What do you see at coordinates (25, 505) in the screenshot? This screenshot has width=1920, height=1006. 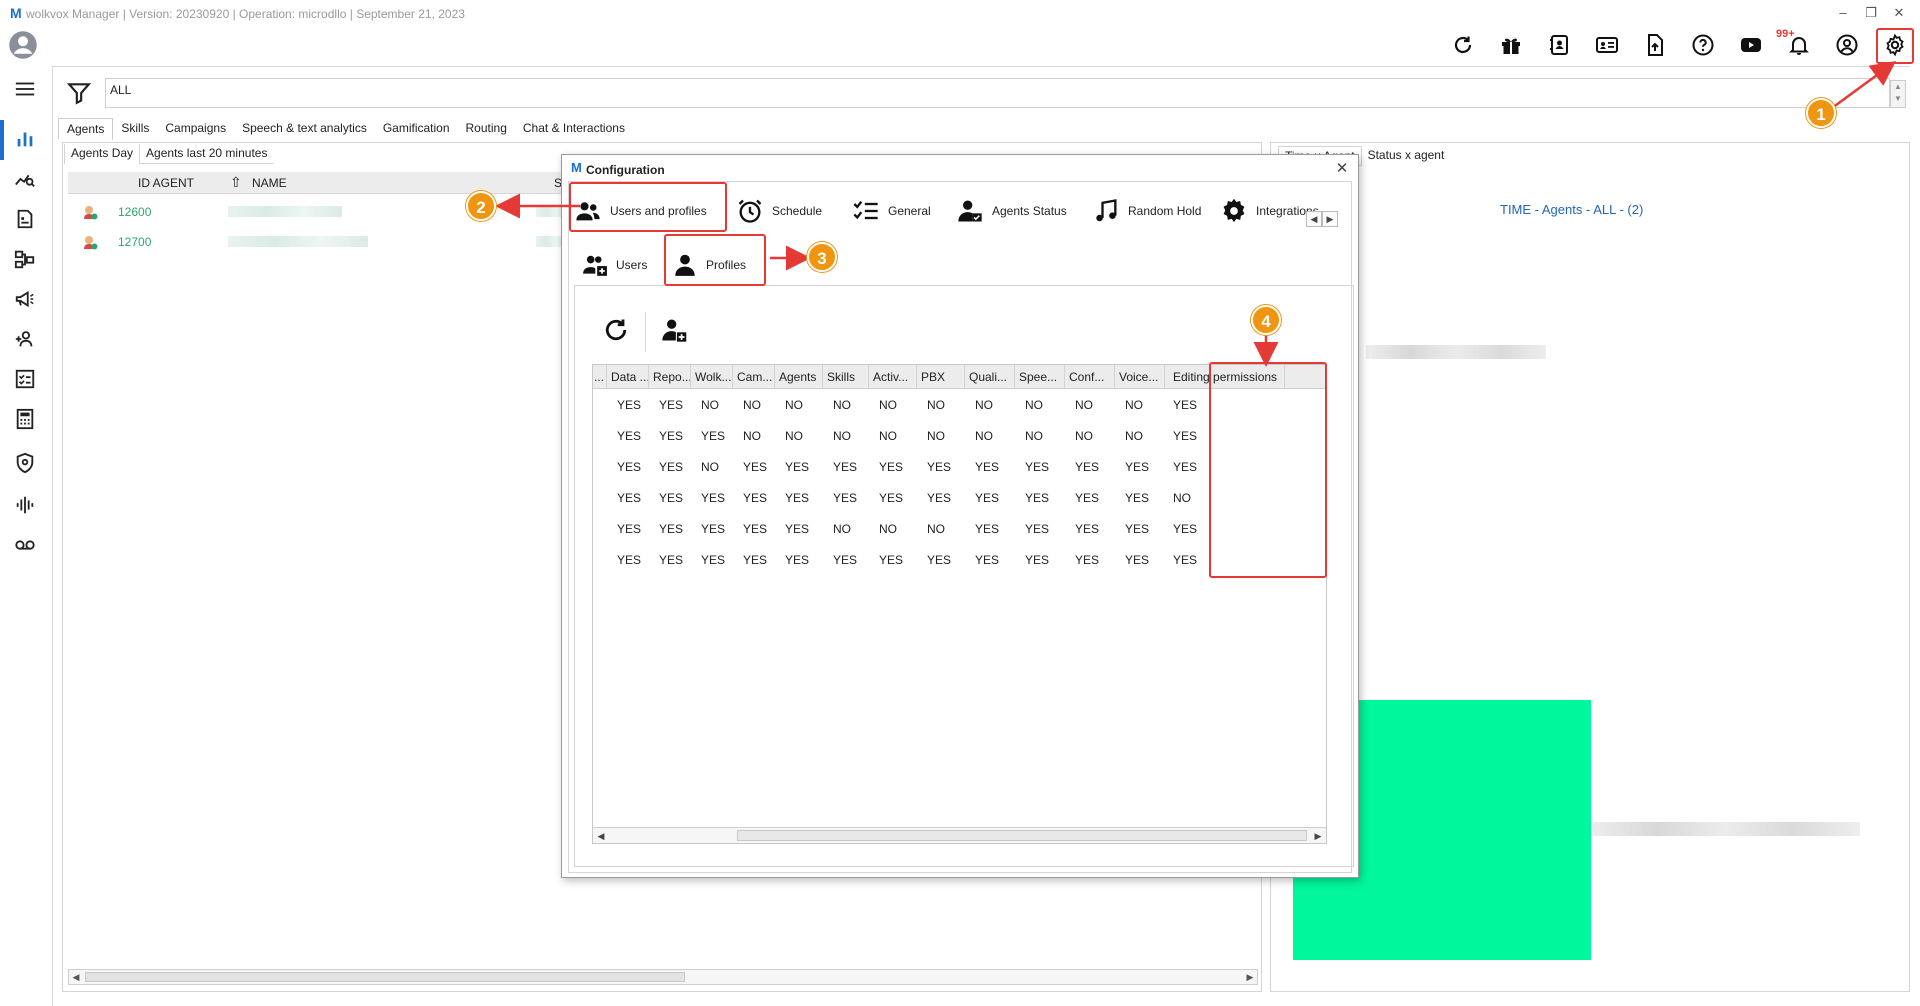 I see `sidebar-item-audio-waveform-icon` at bounding box center [25, 505].